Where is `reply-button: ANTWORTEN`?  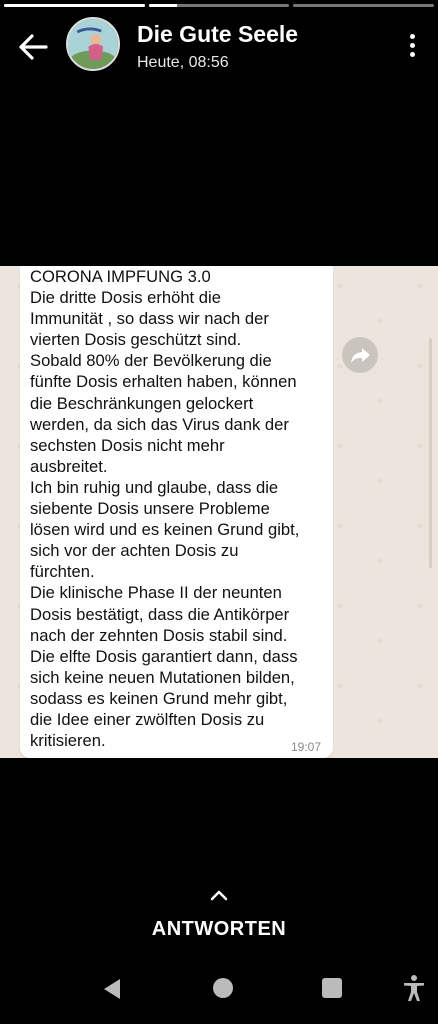
reply-button: ANTWORTEN is located at coordinates (219, 918).